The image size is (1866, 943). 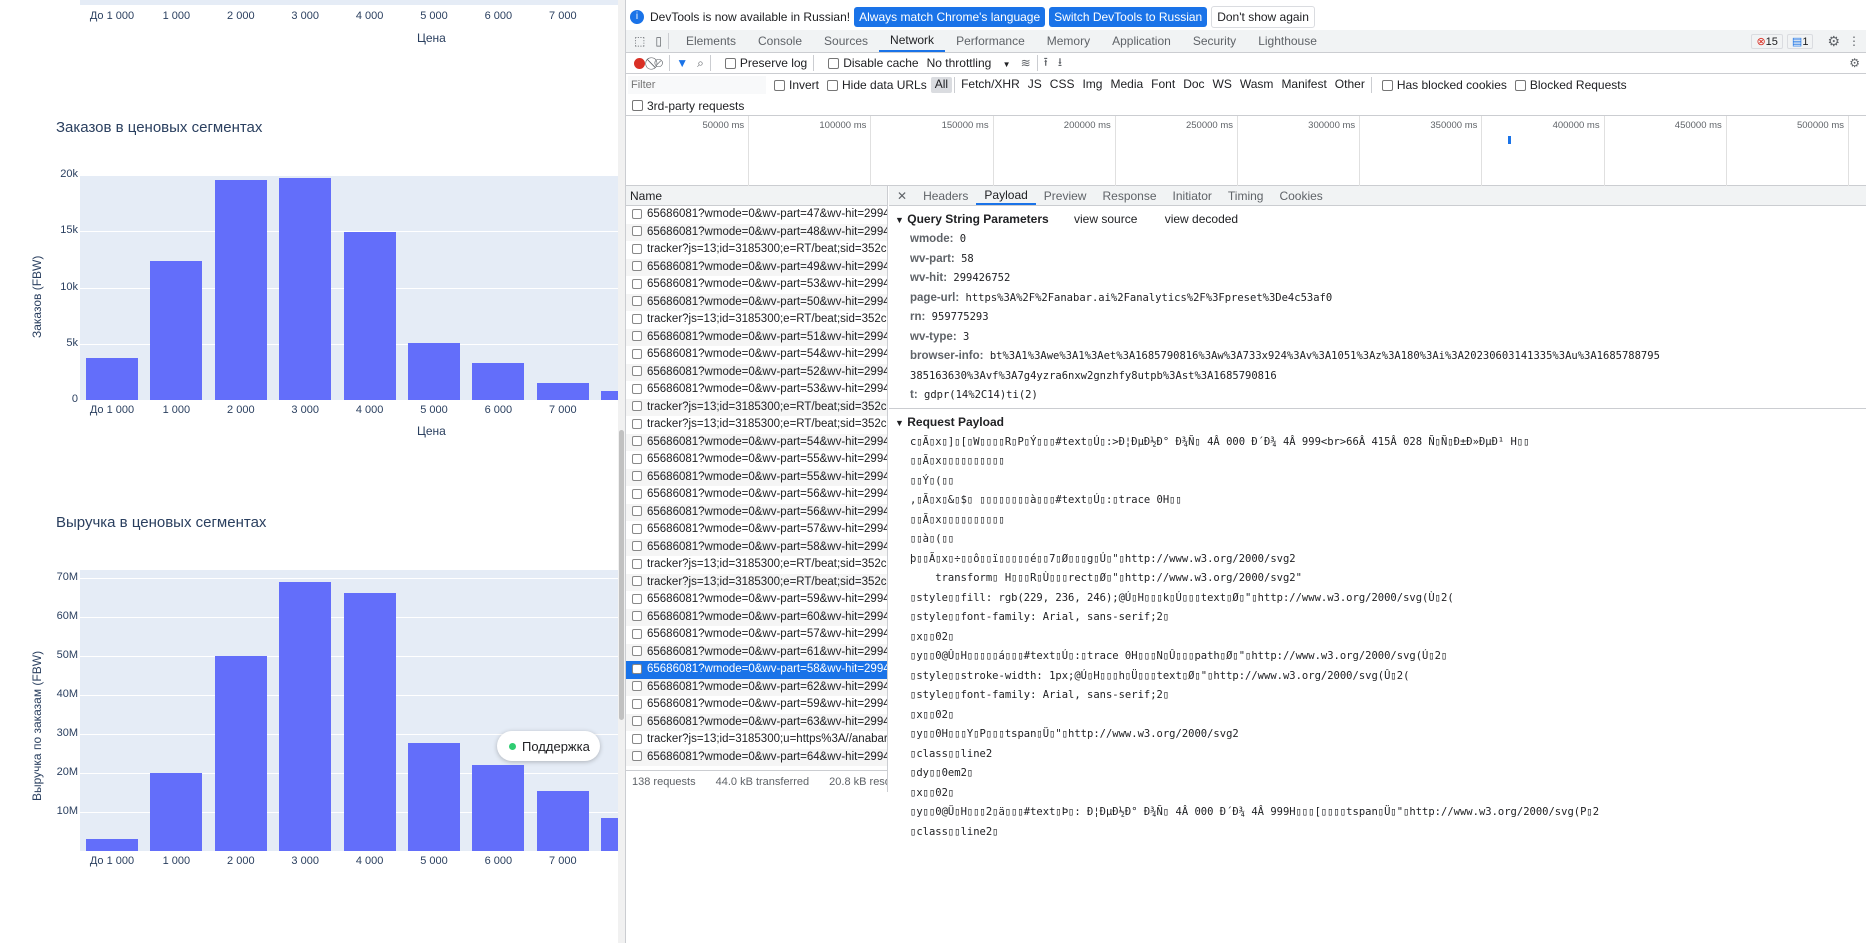 I want to click on hide-data-urls-checkbox, so click(x=833, y=85).